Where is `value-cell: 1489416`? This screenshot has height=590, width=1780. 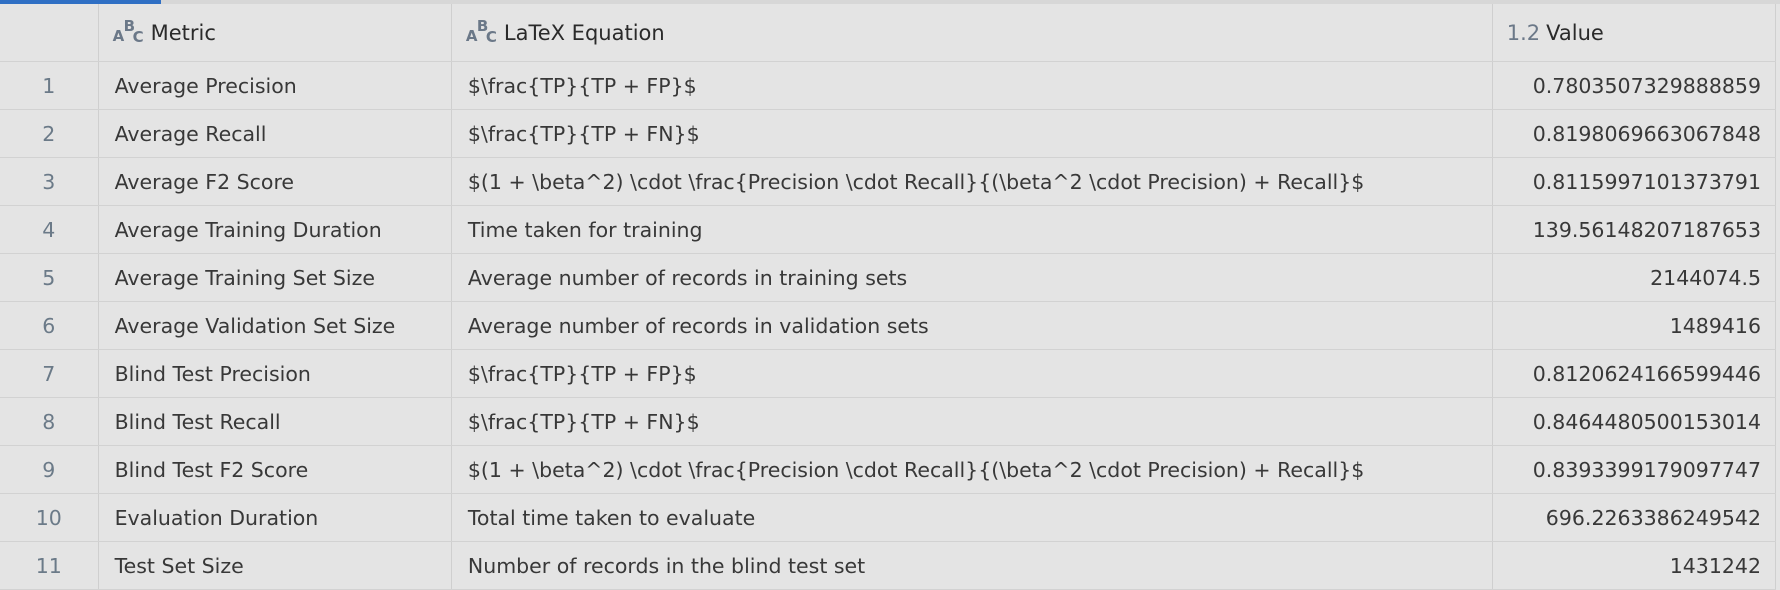
value-cell: 1489416 is located at coordinates (1634, 325).